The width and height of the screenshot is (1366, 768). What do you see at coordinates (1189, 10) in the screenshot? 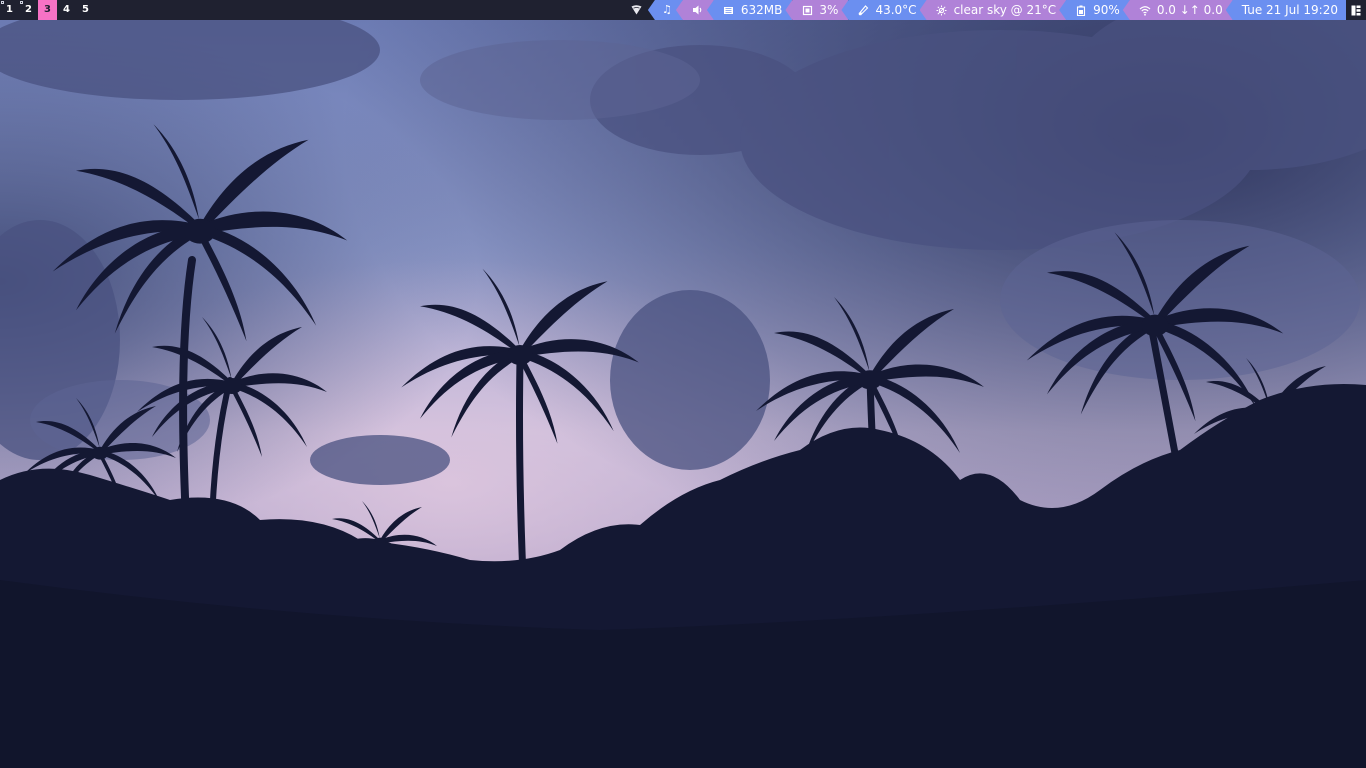
I see `network-value: 0.0 ↓↑ 0.0` at bounding box center [1189, 10].